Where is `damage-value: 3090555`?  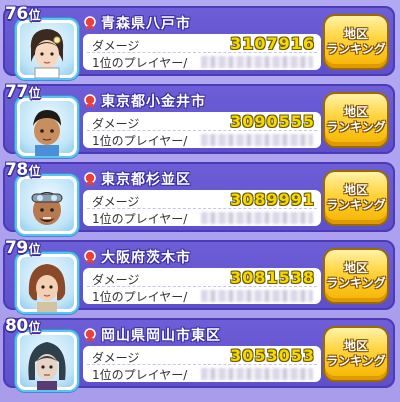
damage-value: 3090555 is located at coordinates (272, 121).